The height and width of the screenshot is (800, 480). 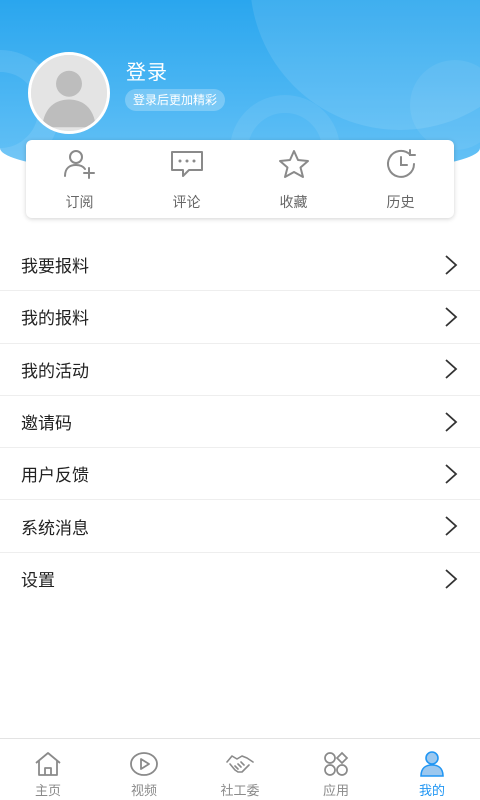 I want to click on tab-label: 视频, so click(x=143, y=791).